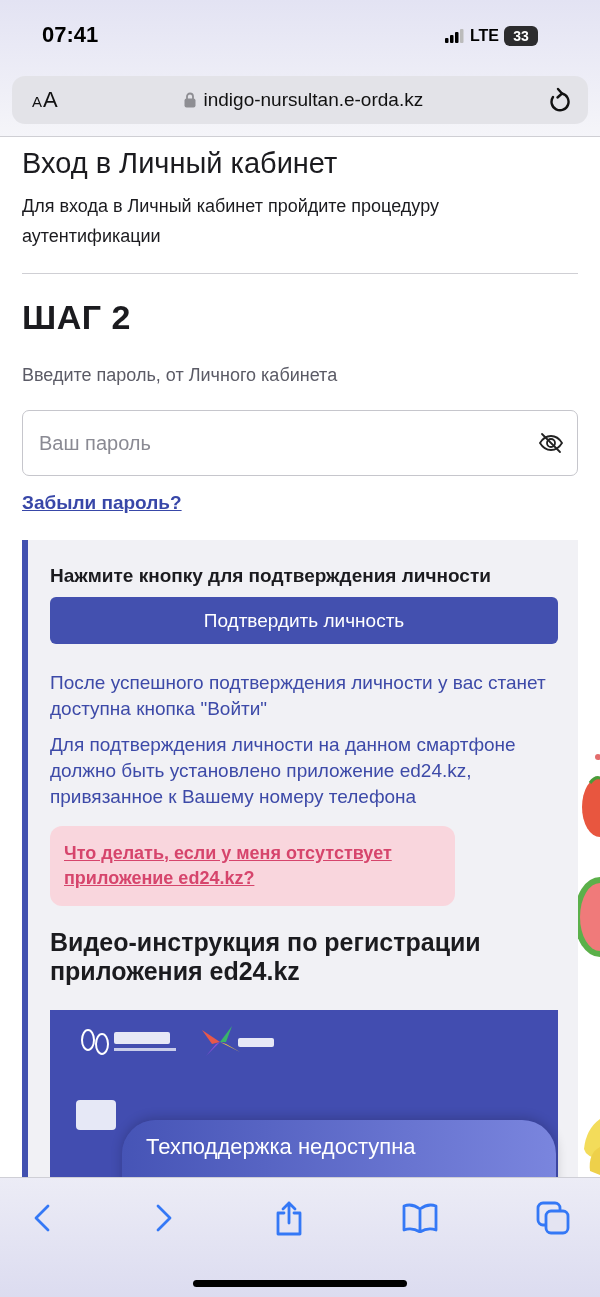 The width and height of the screenshot is (600, 1297). What do you see at coordinates (77, 317) in the screenshot?
I see `step-heading: ШАГ 2` at bounding box center [77, 317].